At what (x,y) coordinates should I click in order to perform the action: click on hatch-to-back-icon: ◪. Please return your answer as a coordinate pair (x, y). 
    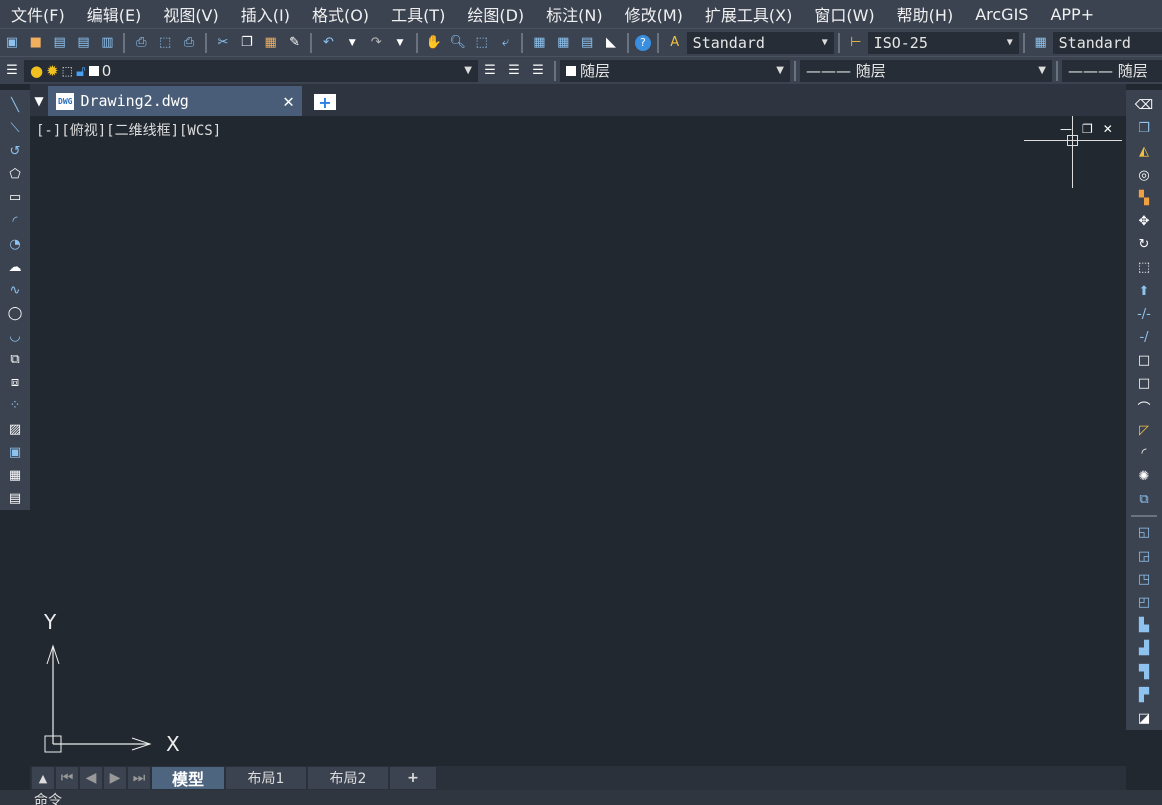
    Looking at the image, I should click on (1144, 718).